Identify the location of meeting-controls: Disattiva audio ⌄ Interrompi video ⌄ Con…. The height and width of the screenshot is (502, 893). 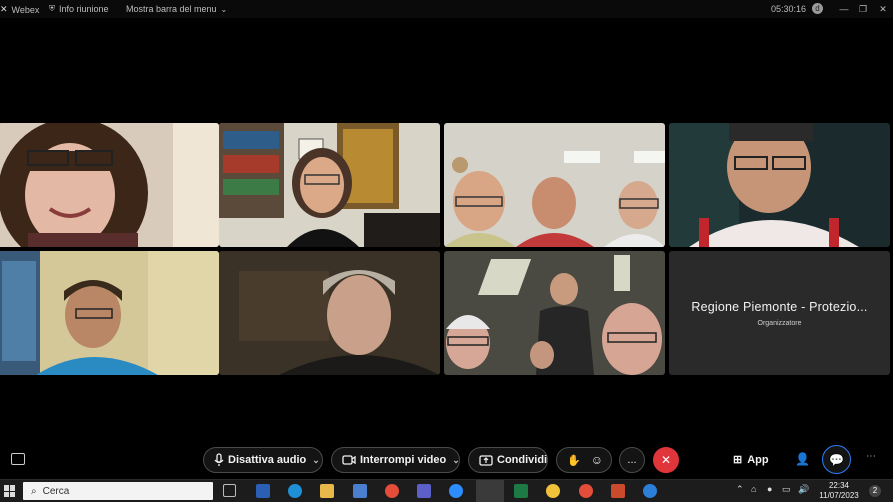
(446, 459).